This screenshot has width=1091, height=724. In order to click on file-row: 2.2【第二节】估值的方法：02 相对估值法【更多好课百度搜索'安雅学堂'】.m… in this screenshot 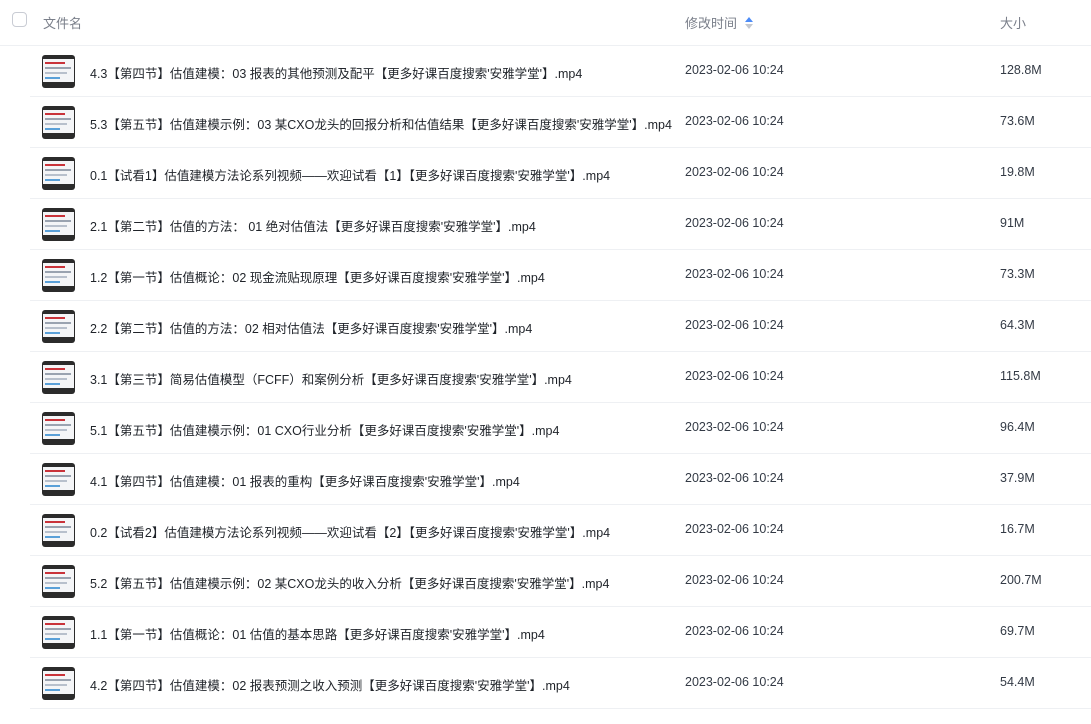, I will do `click(560, 326)`.